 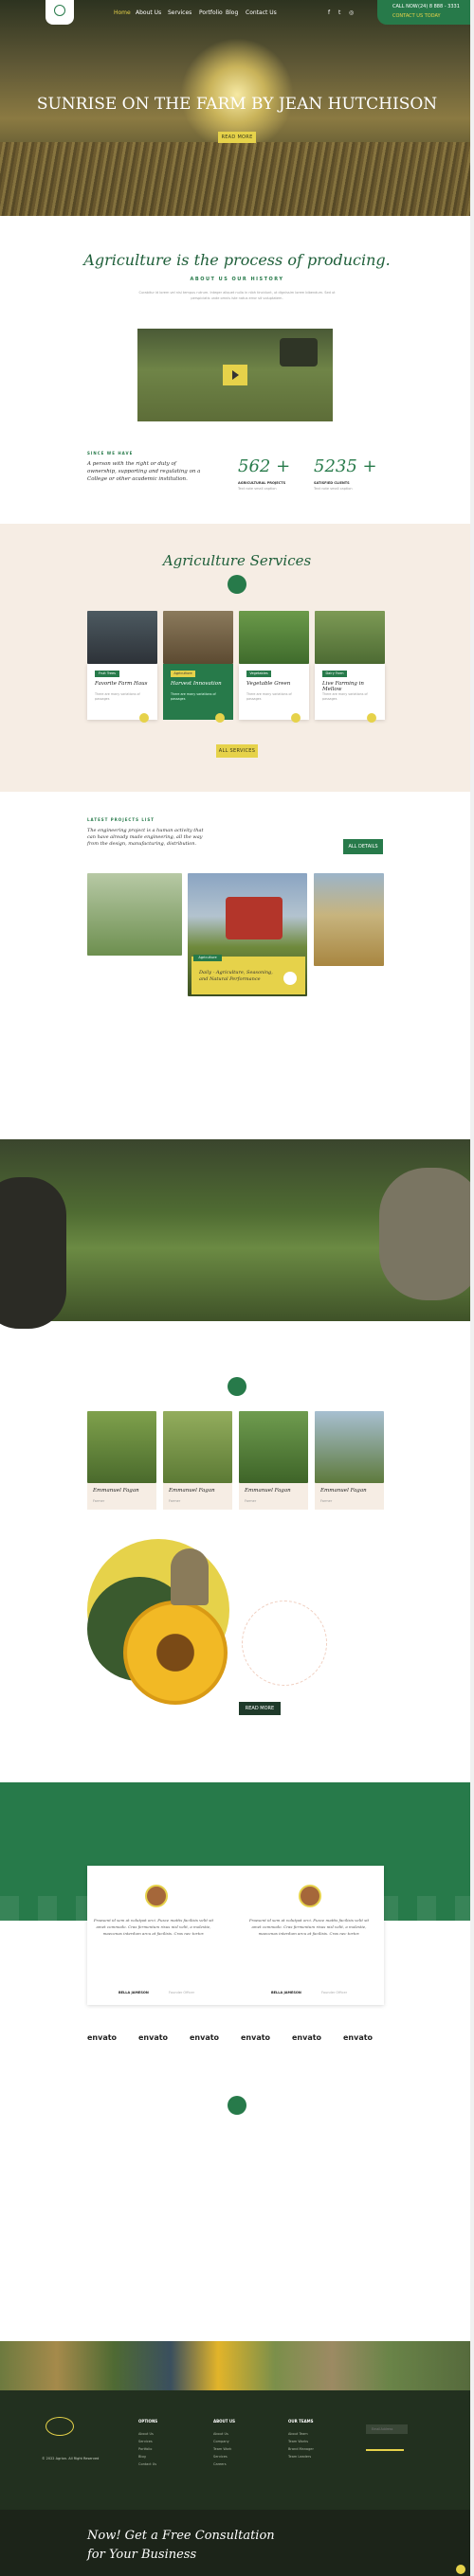 I want to click on testimonial-name-2: BELLA JAMESON, so click(x=286, y=1993).